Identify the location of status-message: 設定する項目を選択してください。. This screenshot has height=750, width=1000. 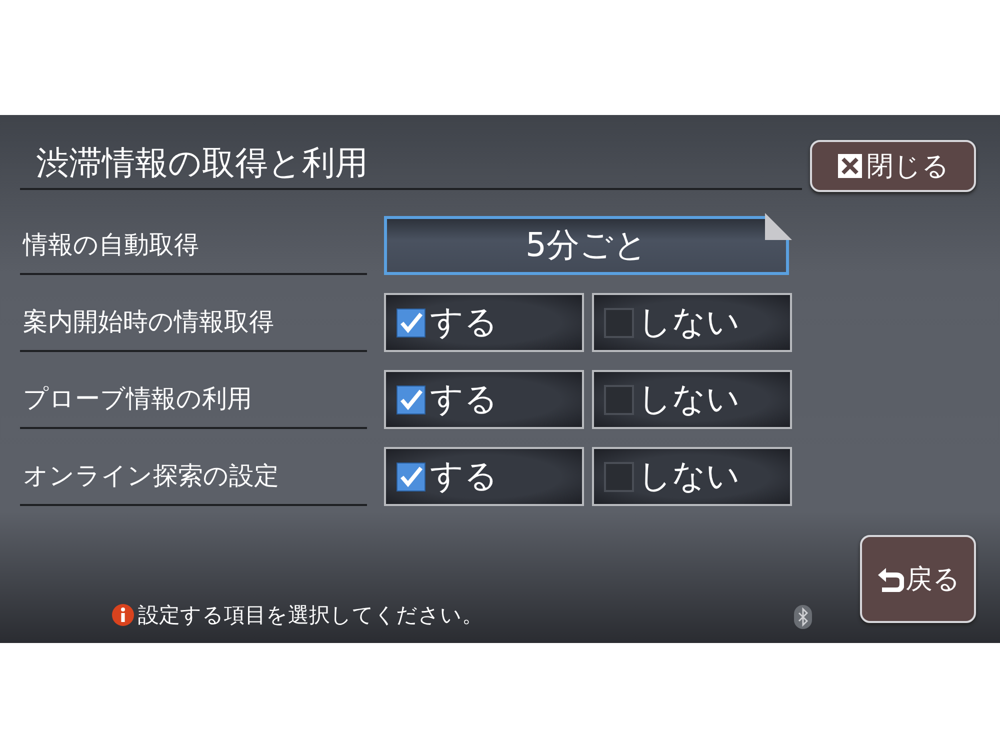
(310, 615).